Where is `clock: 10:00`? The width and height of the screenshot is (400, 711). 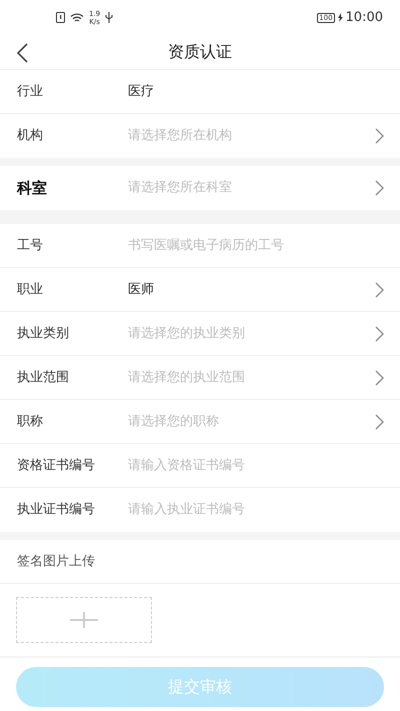
clock: 10:00 is located at coordinates (364, 17).